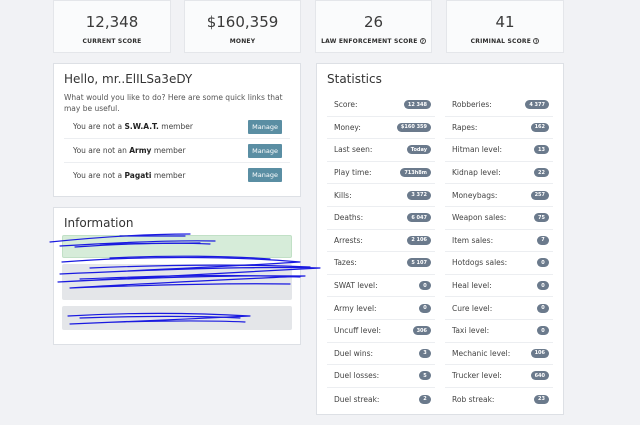 The height and width of the screenshot is (425, 640). Describe the element at coordinates (499, 241) in the screenshot. I see `stat-row-item-sales: Item sales: 7` at that location.